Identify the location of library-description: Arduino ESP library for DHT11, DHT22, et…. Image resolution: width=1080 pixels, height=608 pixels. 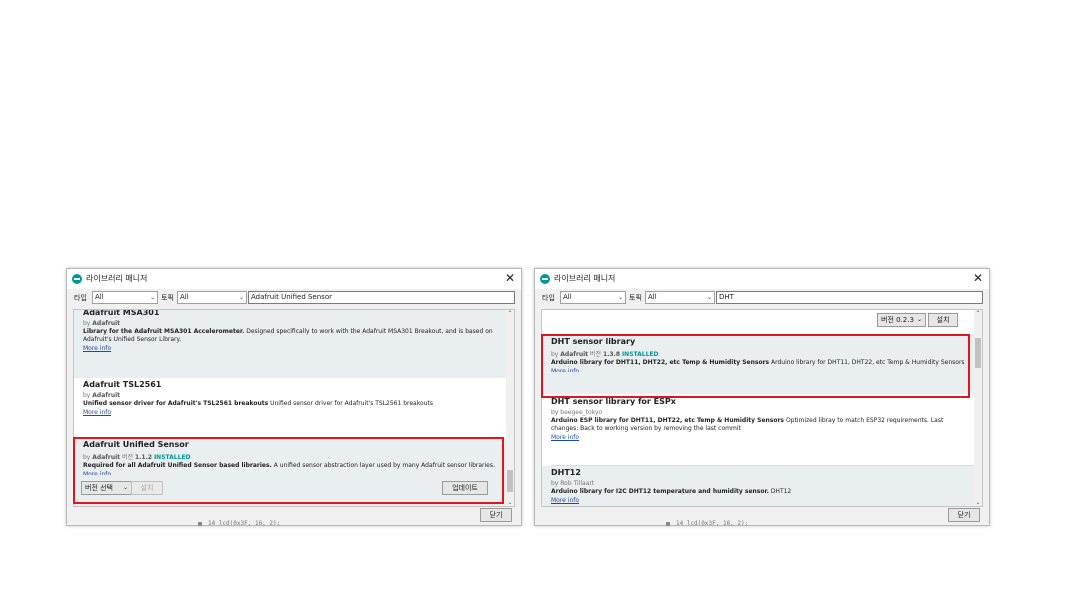
(747, 424).